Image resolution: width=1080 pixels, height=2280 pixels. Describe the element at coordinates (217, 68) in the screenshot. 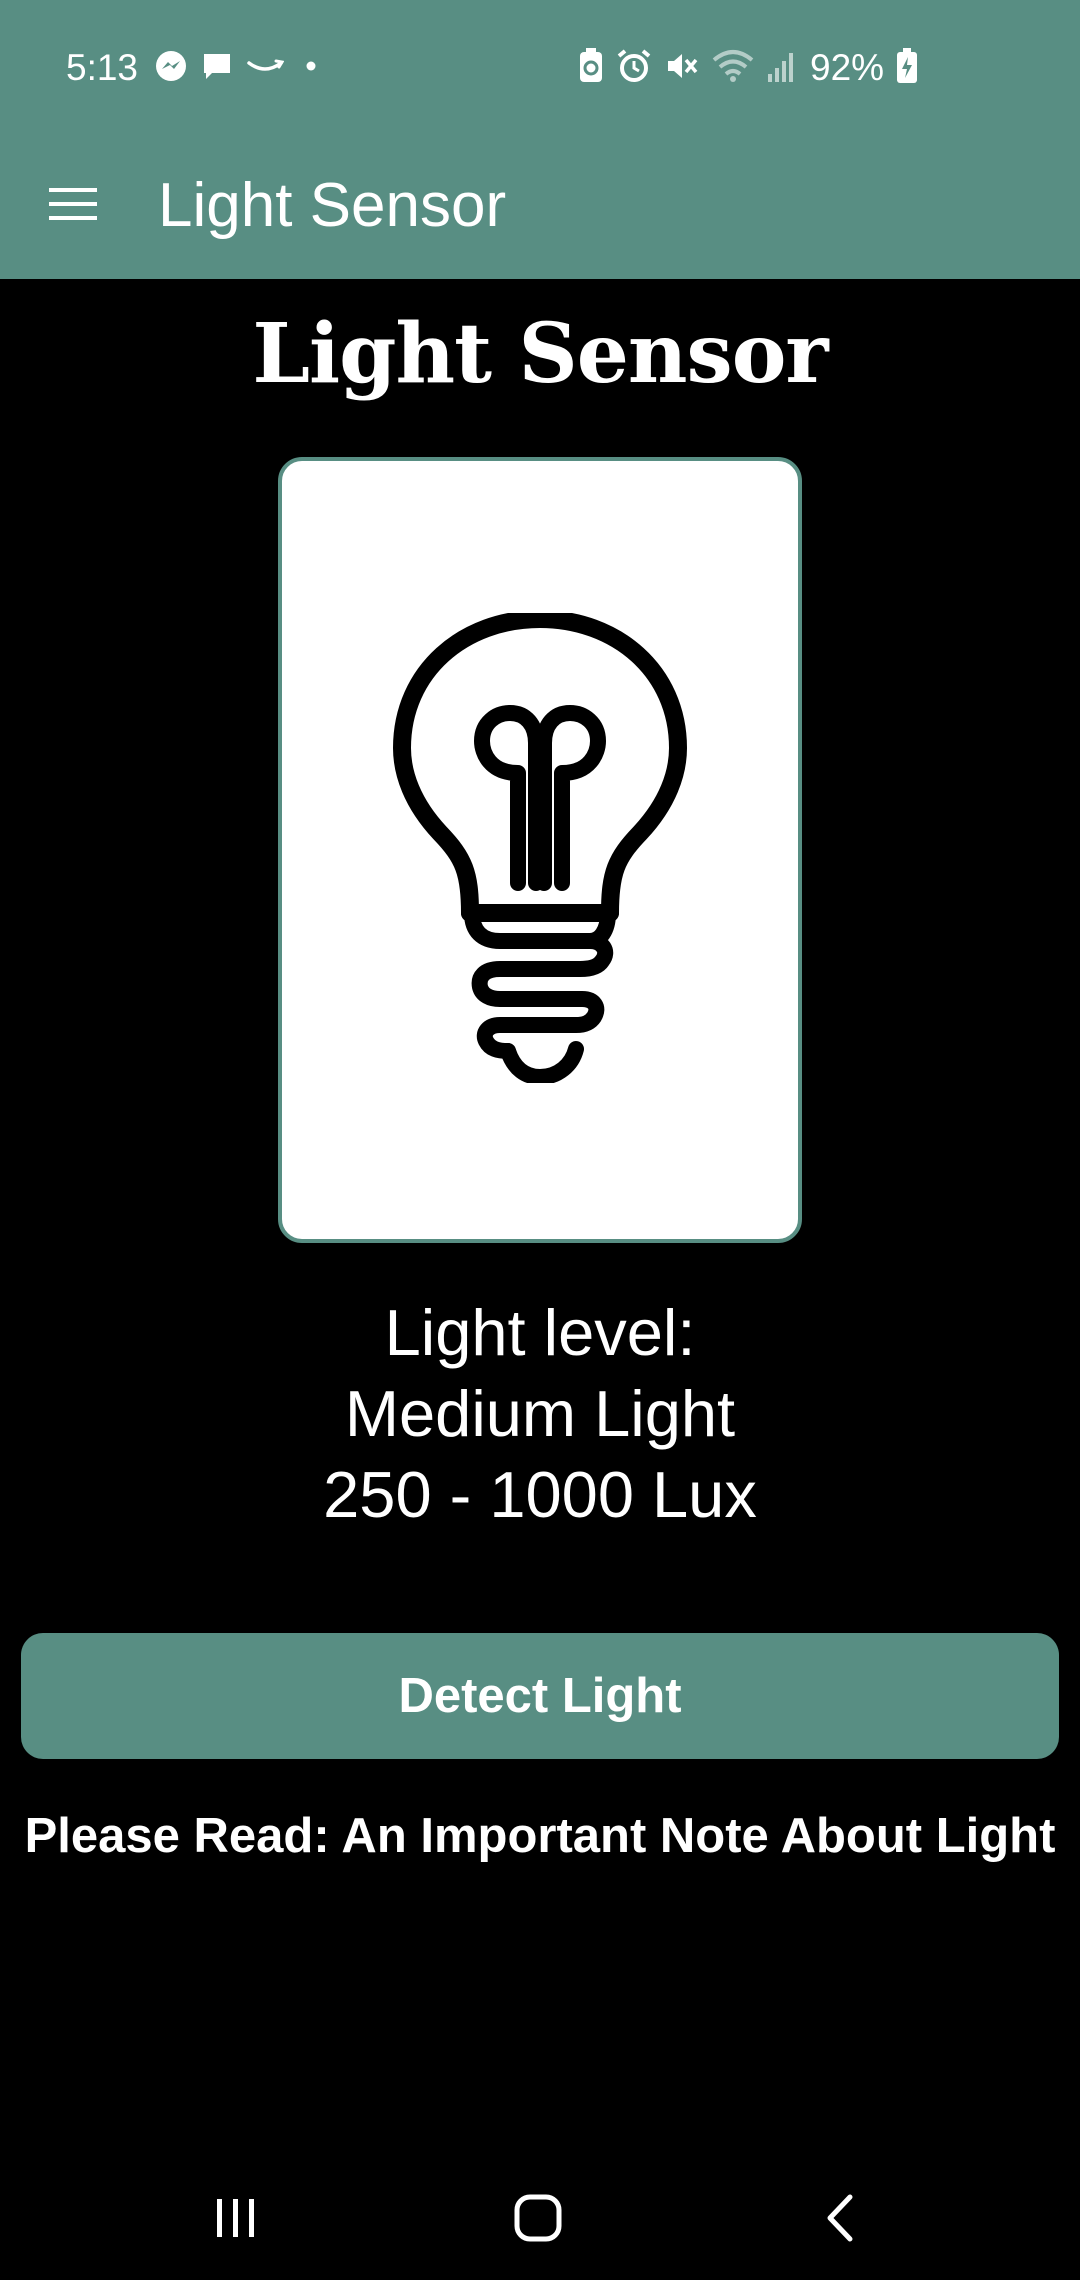

I see `chat-bubble-icon` at that location.